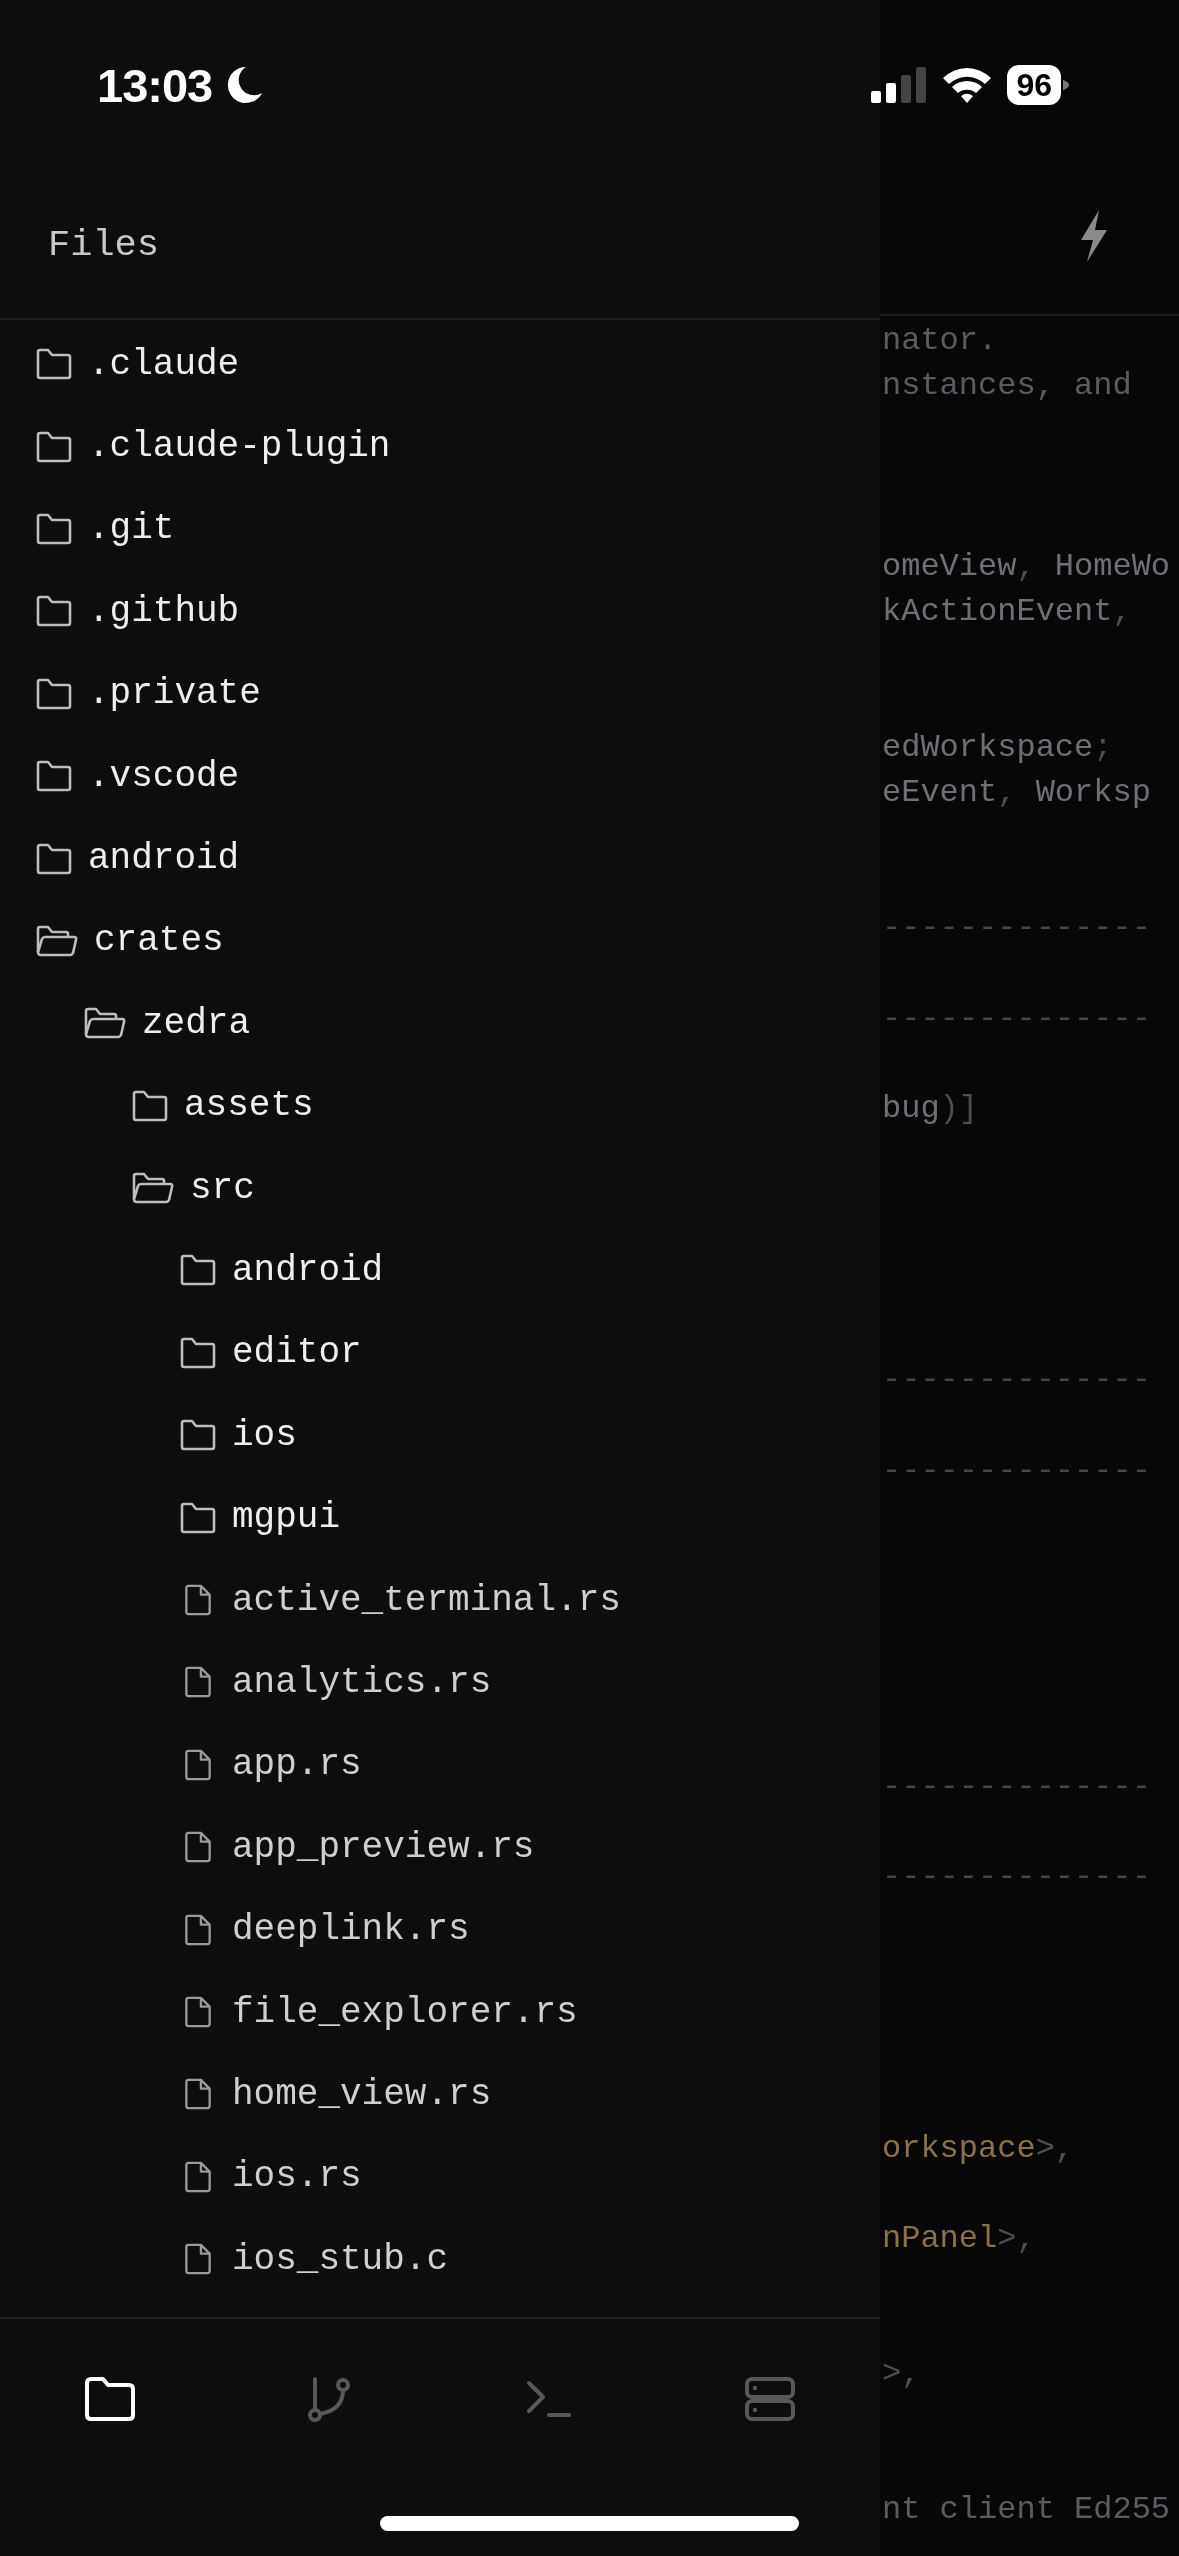  I want to click on code-line: nstances, and, so click(1007, 386).